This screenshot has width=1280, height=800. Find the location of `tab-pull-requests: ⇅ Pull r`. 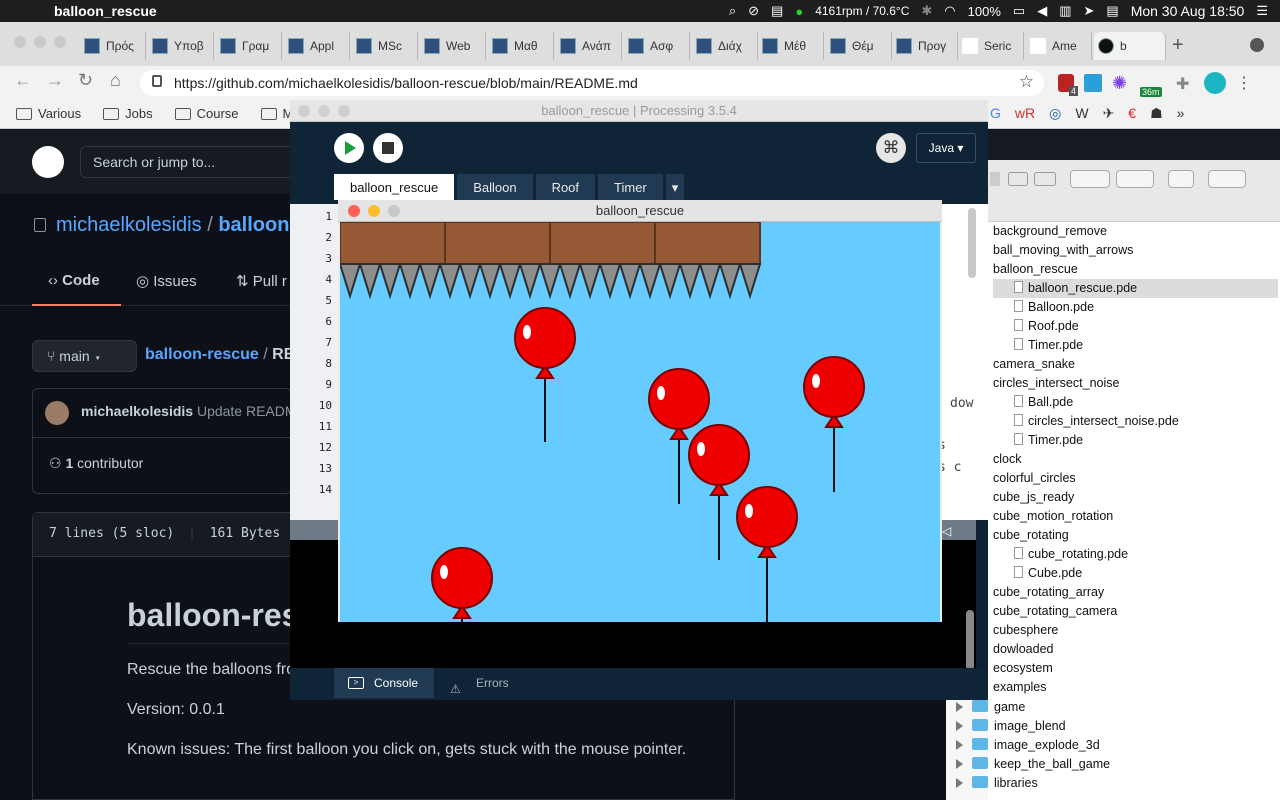

tab-pull-requests: ⇅ Pull r is located at coordinates (261, 281).